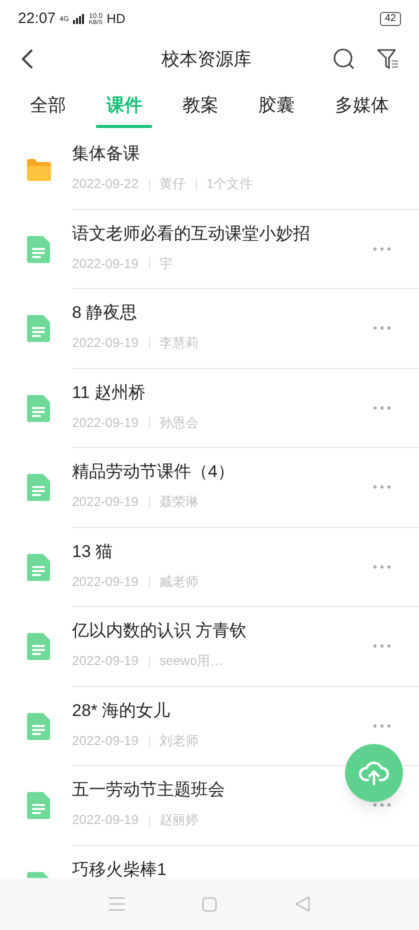  I want to click on category-tab: 全部, so click(48, 105).